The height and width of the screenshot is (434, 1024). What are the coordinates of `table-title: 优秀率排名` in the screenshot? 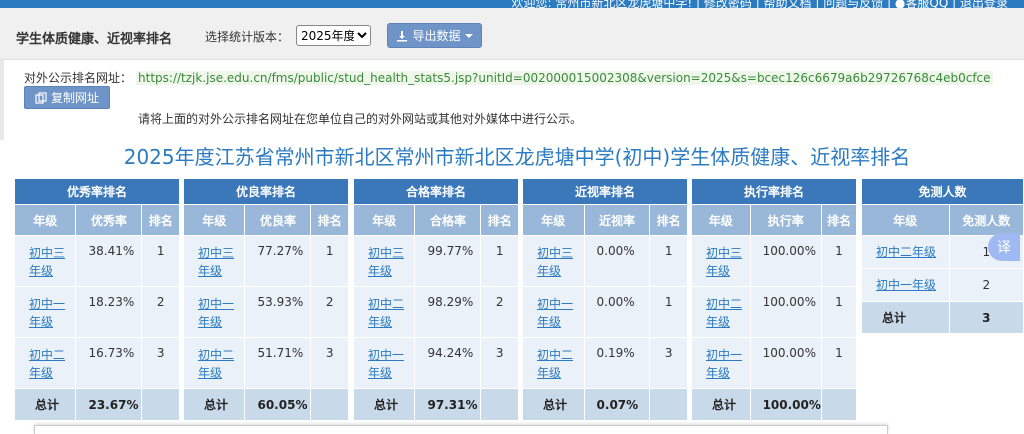 It's located at (97, 191).